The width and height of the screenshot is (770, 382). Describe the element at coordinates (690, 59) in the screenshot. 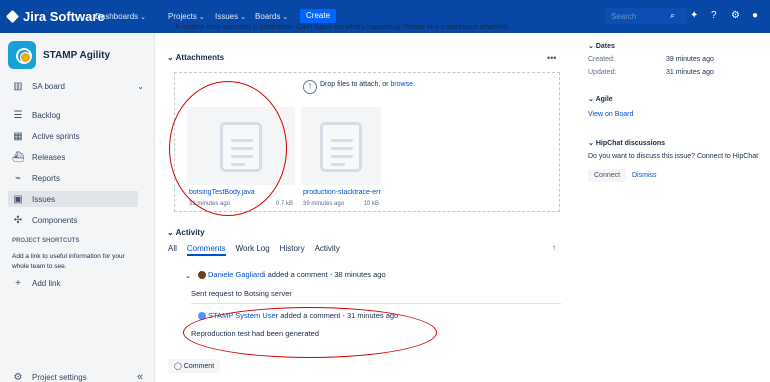

I see `created-value: 39 minutes ago` at that location.